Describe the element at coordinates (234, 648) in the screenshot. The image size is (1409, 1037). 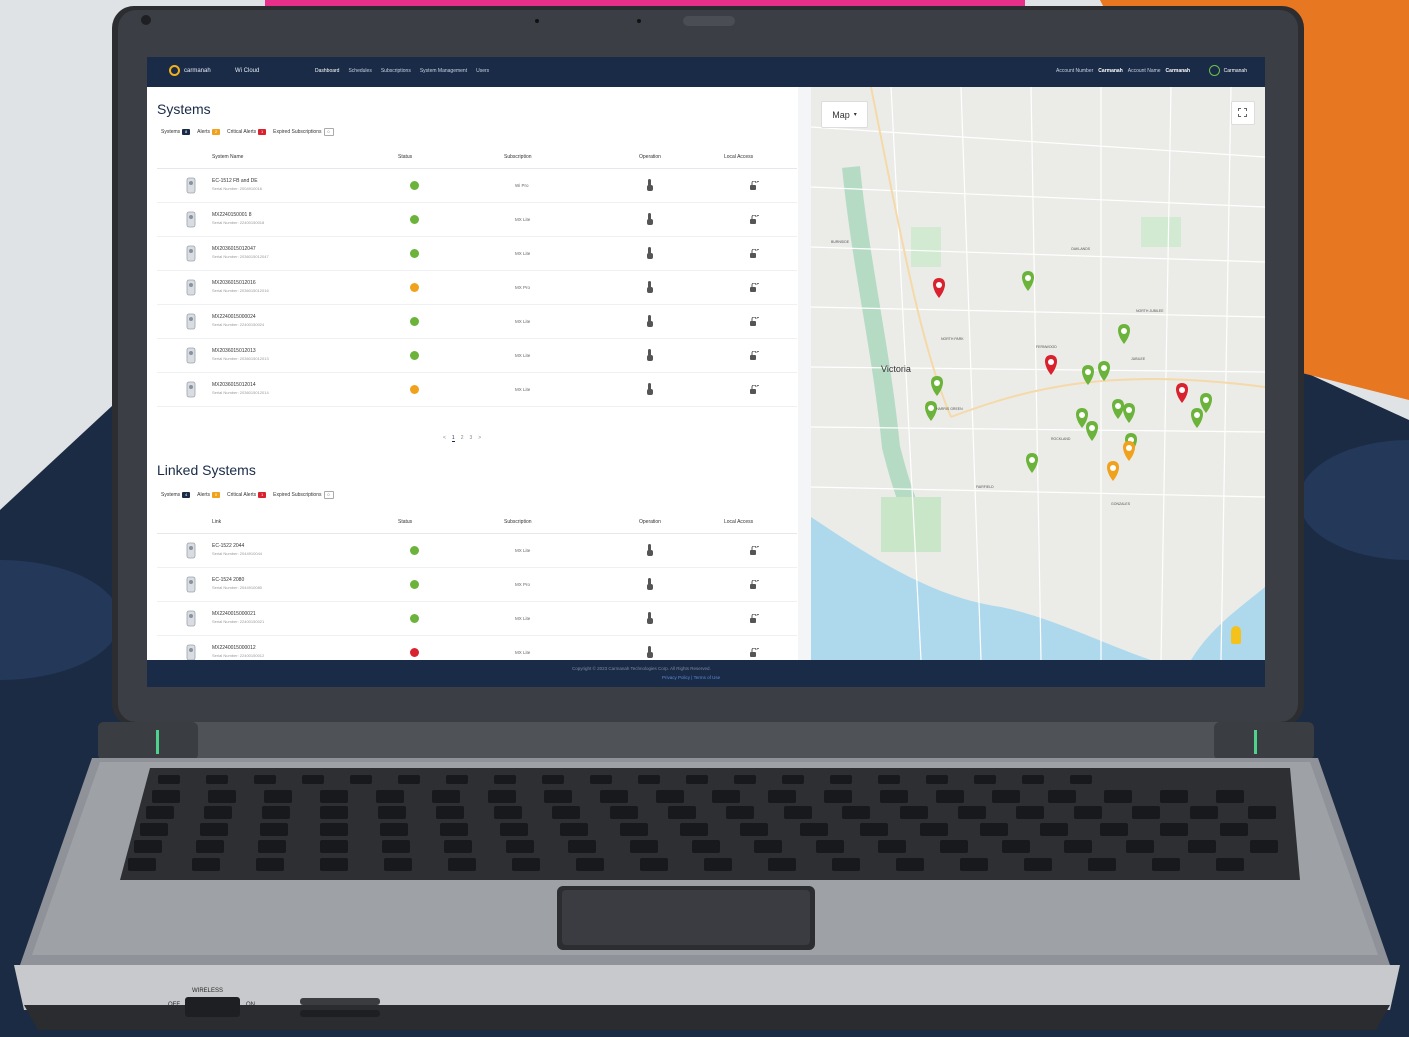
I see `system-name: MX2240015000012` at that location.